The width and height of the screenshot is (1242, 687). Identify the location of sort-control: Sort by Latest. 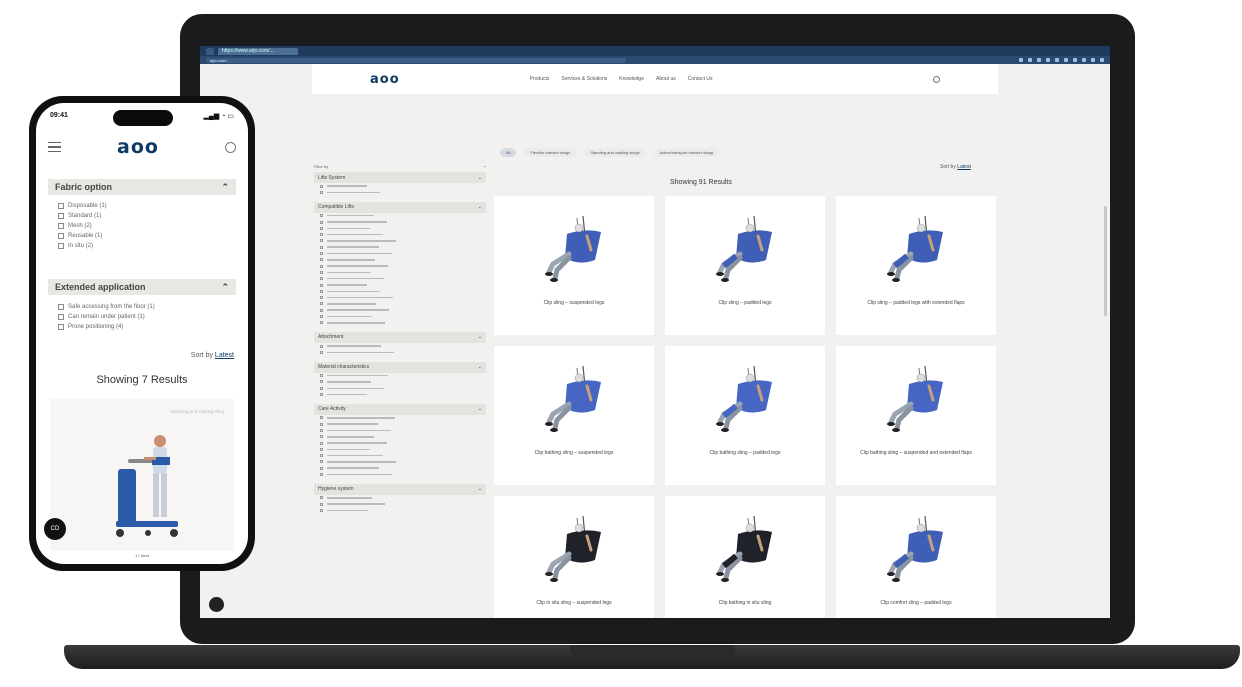
(955, 167).